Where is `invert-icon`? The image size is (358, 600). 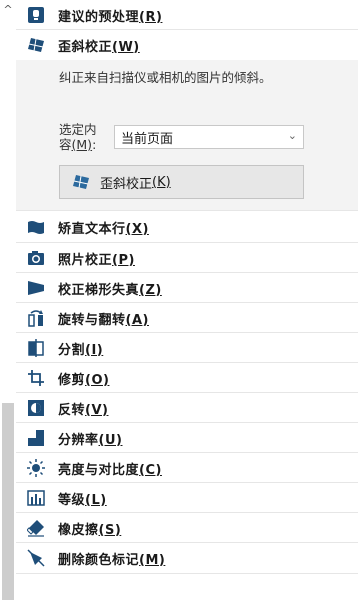
invert-icon is located at coordinates (36, 408).